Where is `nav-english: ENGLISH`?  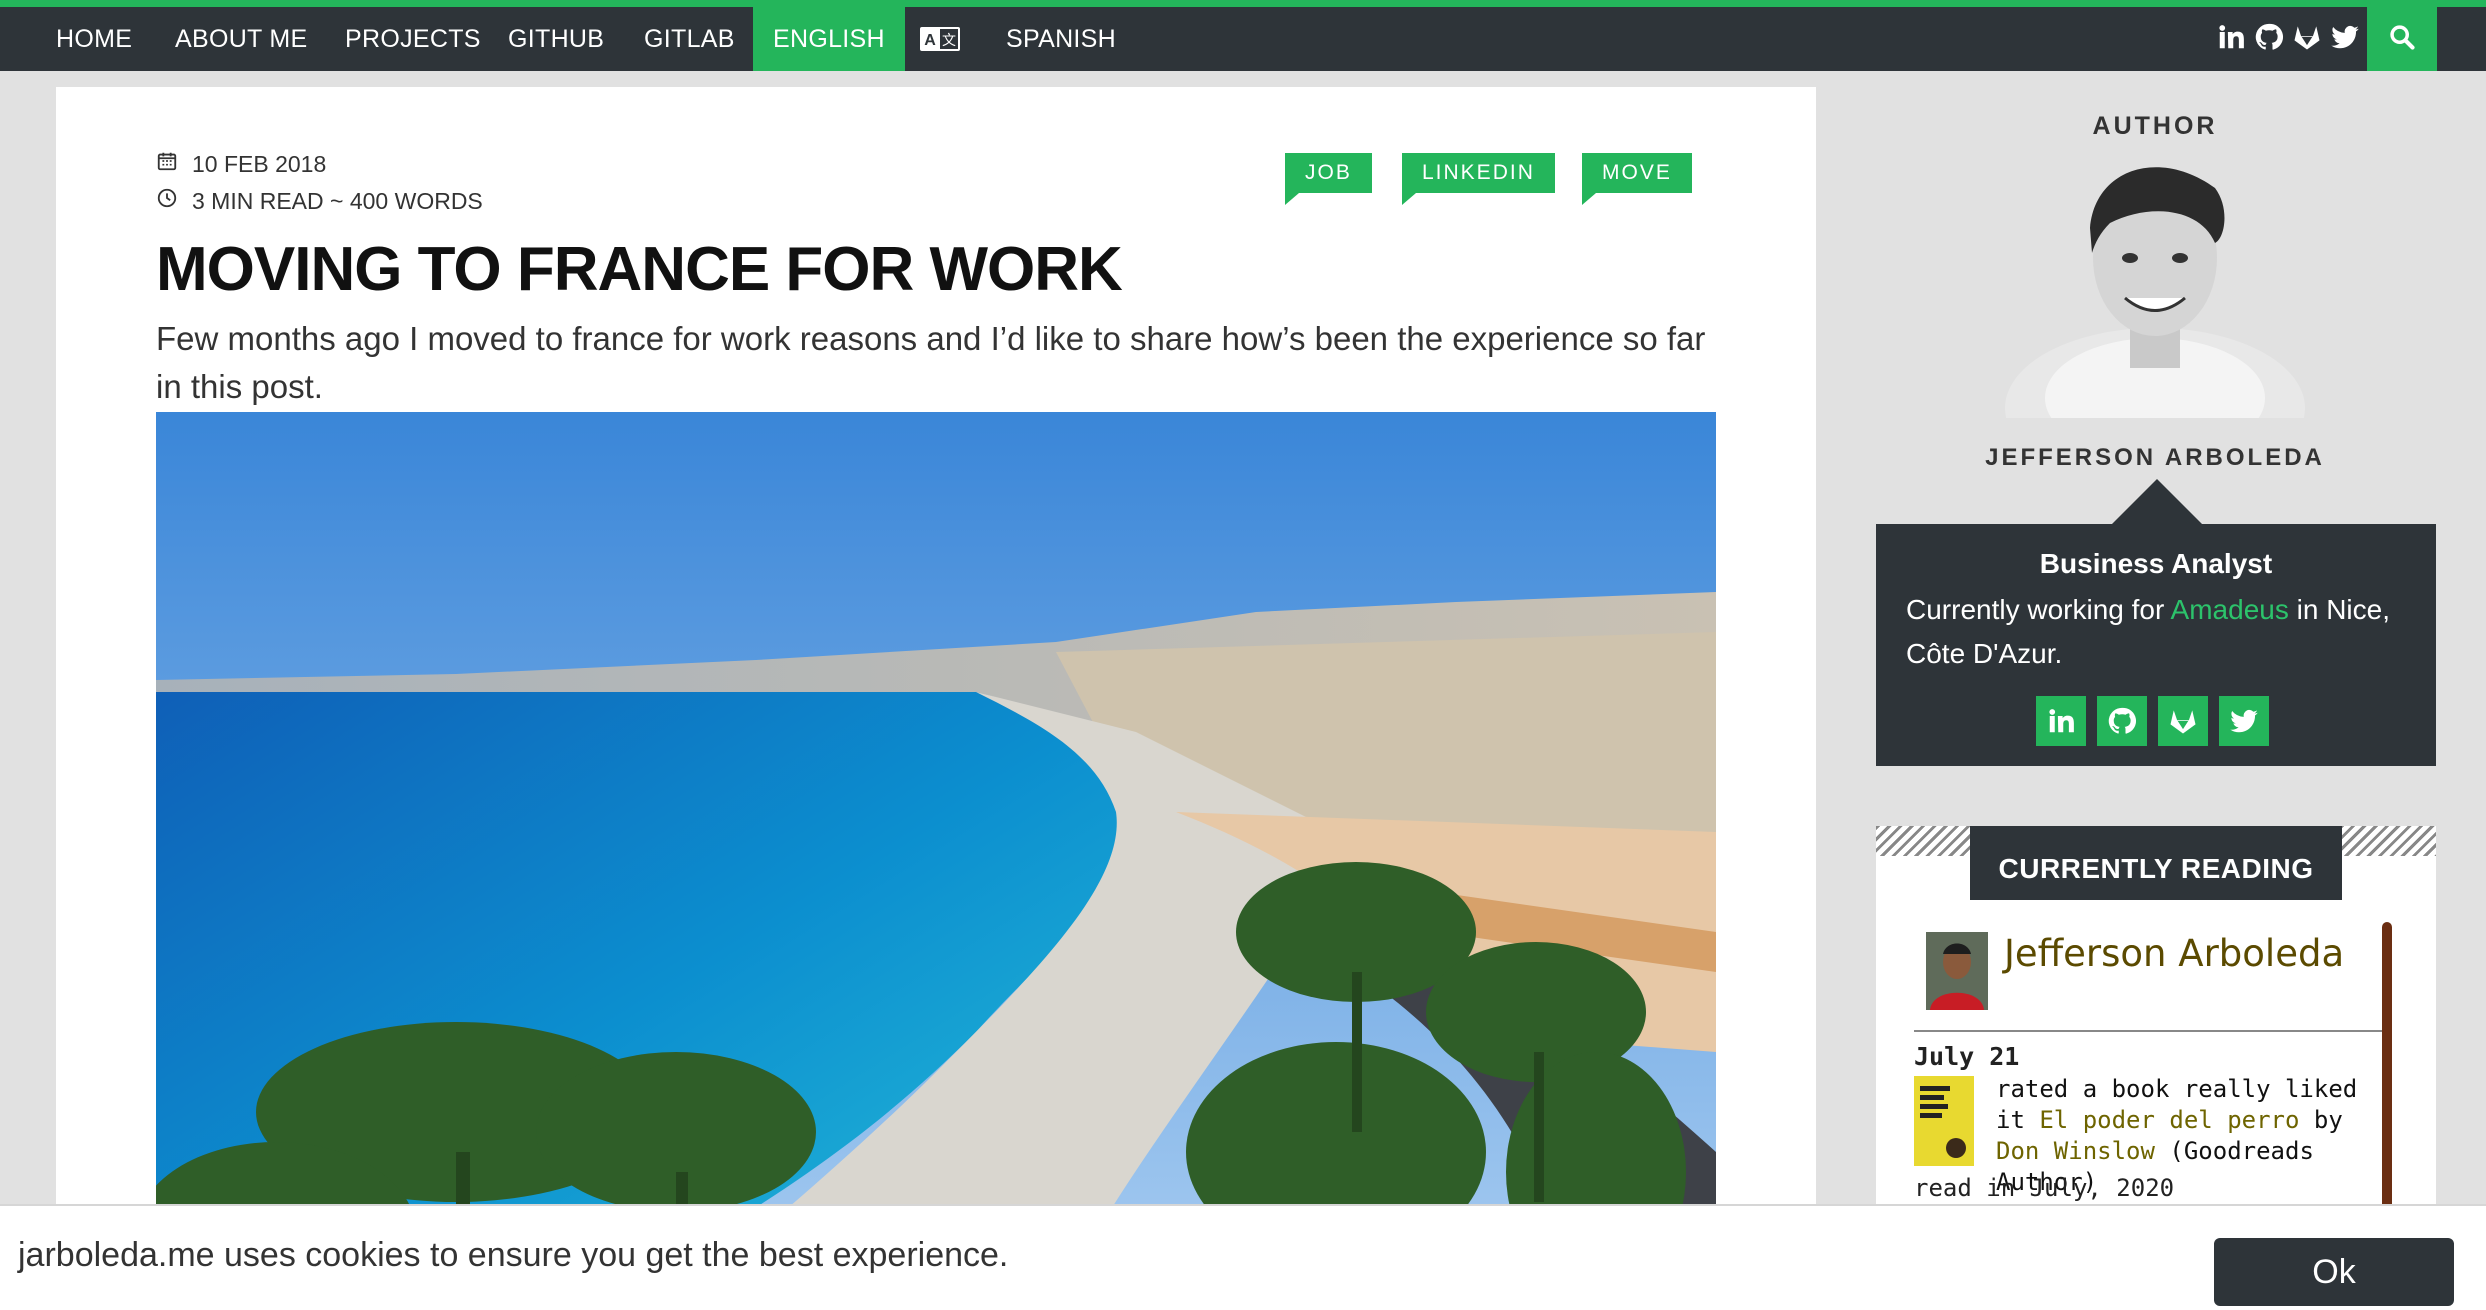 nav-english: ENGLISH is located at coordinates (829, 39).